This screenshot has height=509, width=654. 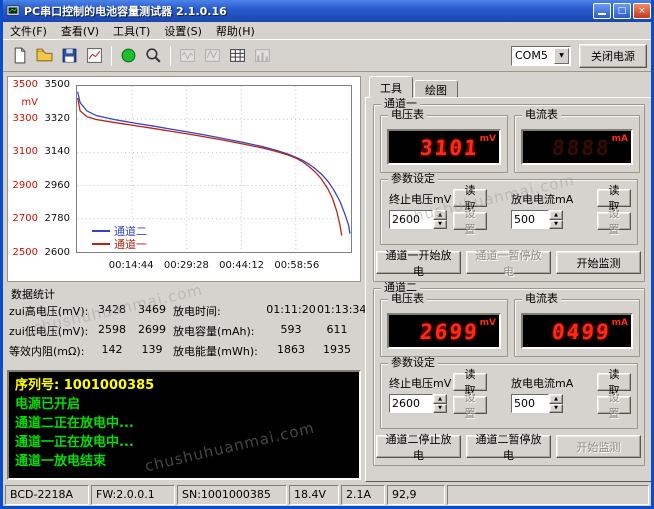 I want to click on channel2-voltmeter-group: 电压表 8888 2699 mV, so click(x=444, y=325).